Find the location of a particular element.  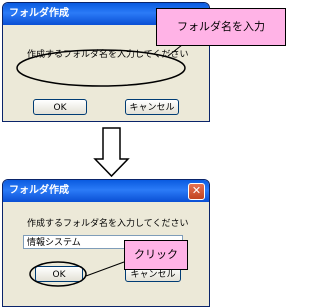

ok-highlight-ellipse is located at coordinates (58, 274).